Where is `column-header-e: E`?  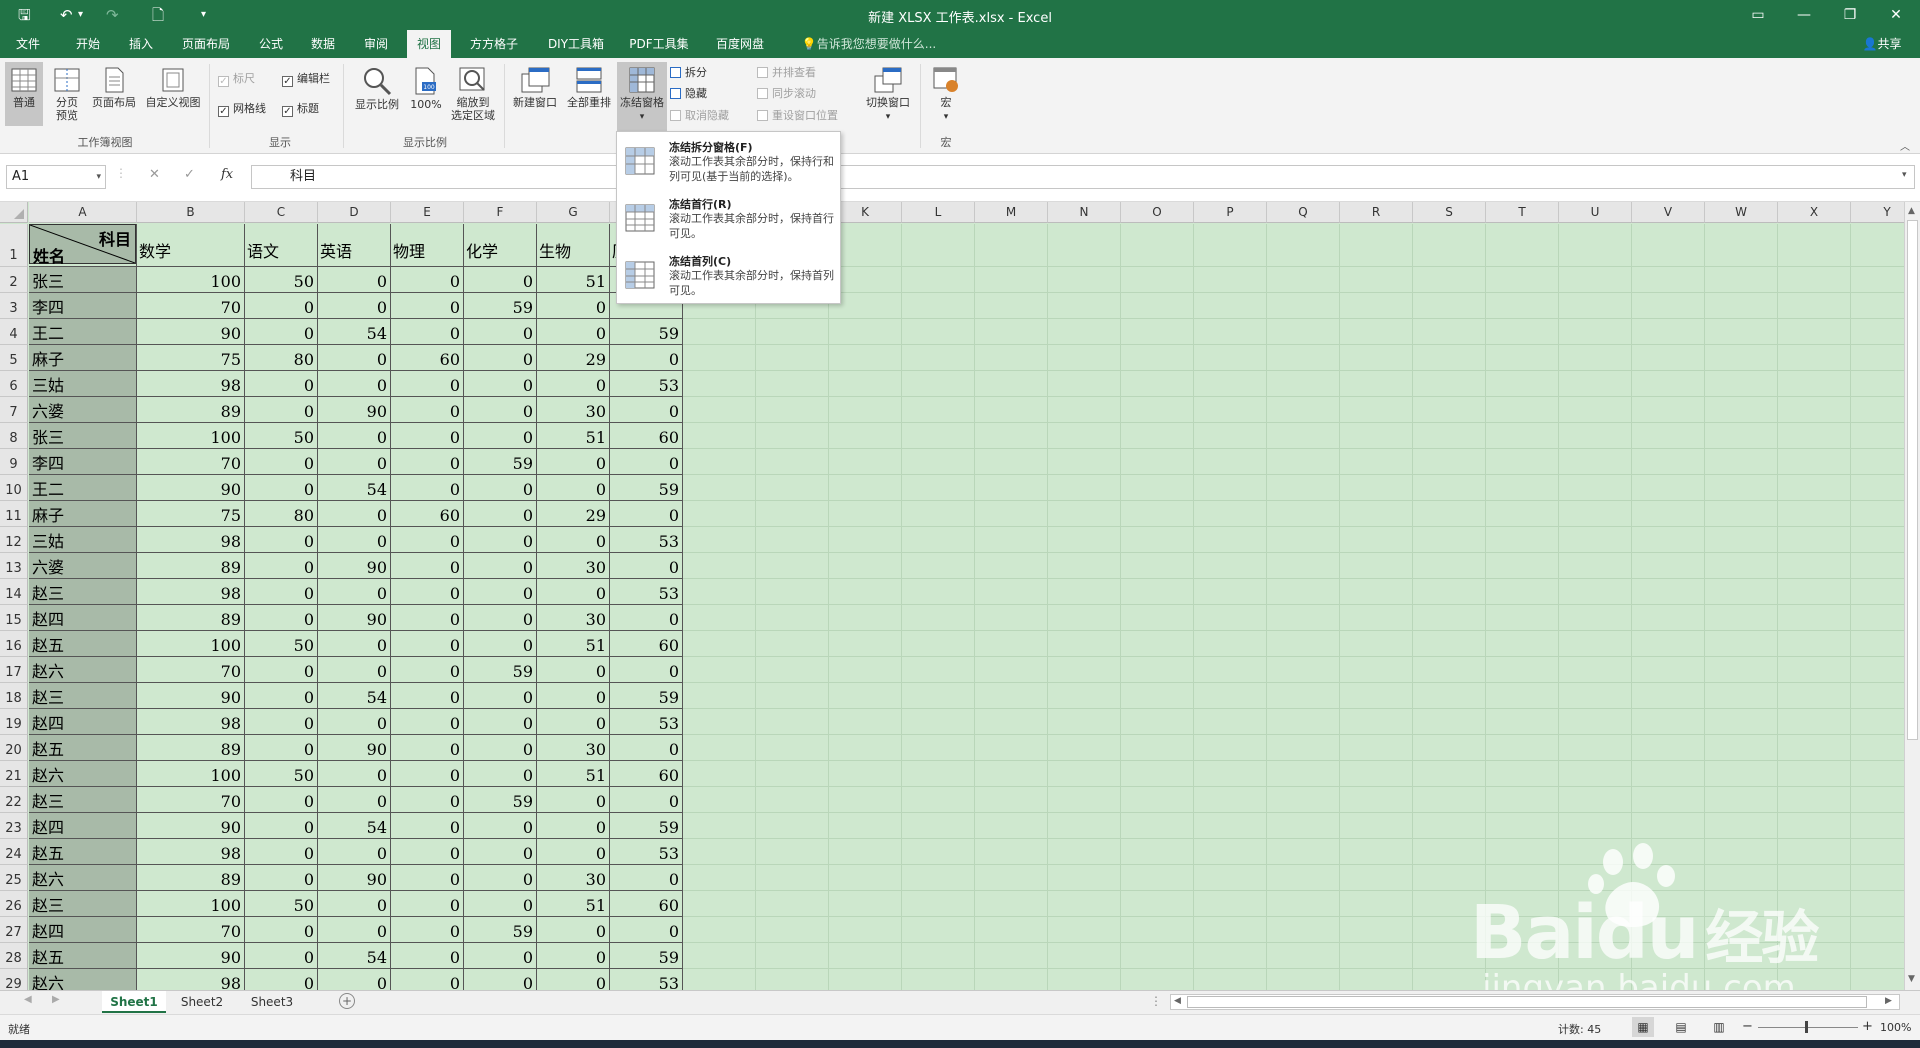
column-header-e: E is located at coordinates (427, 212).